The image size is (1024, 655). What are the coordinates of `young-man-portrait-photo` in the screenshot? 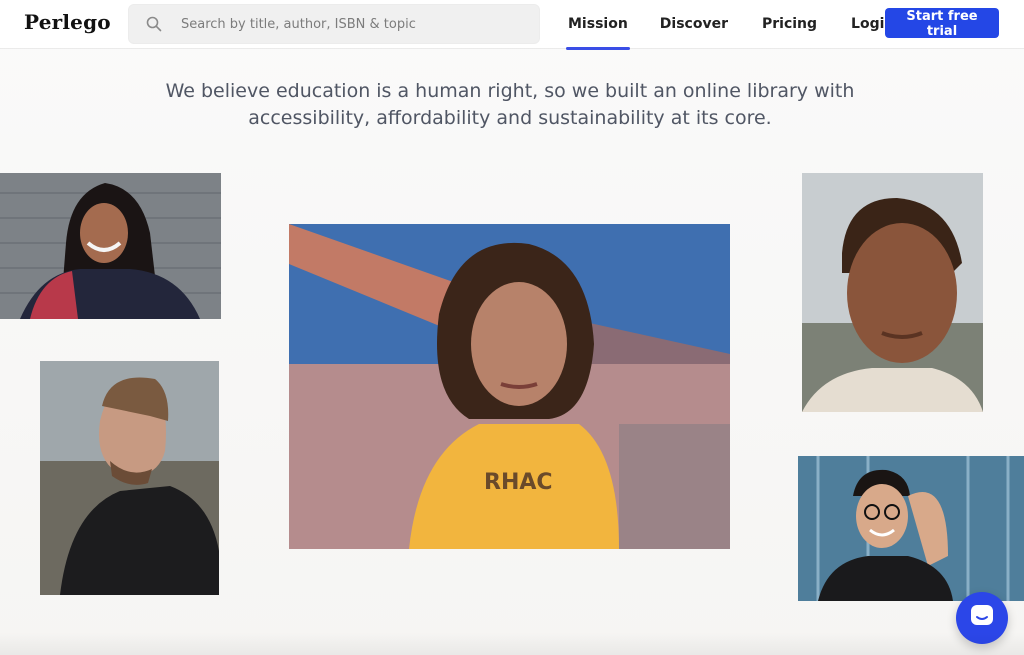 It's located at (892, 292).